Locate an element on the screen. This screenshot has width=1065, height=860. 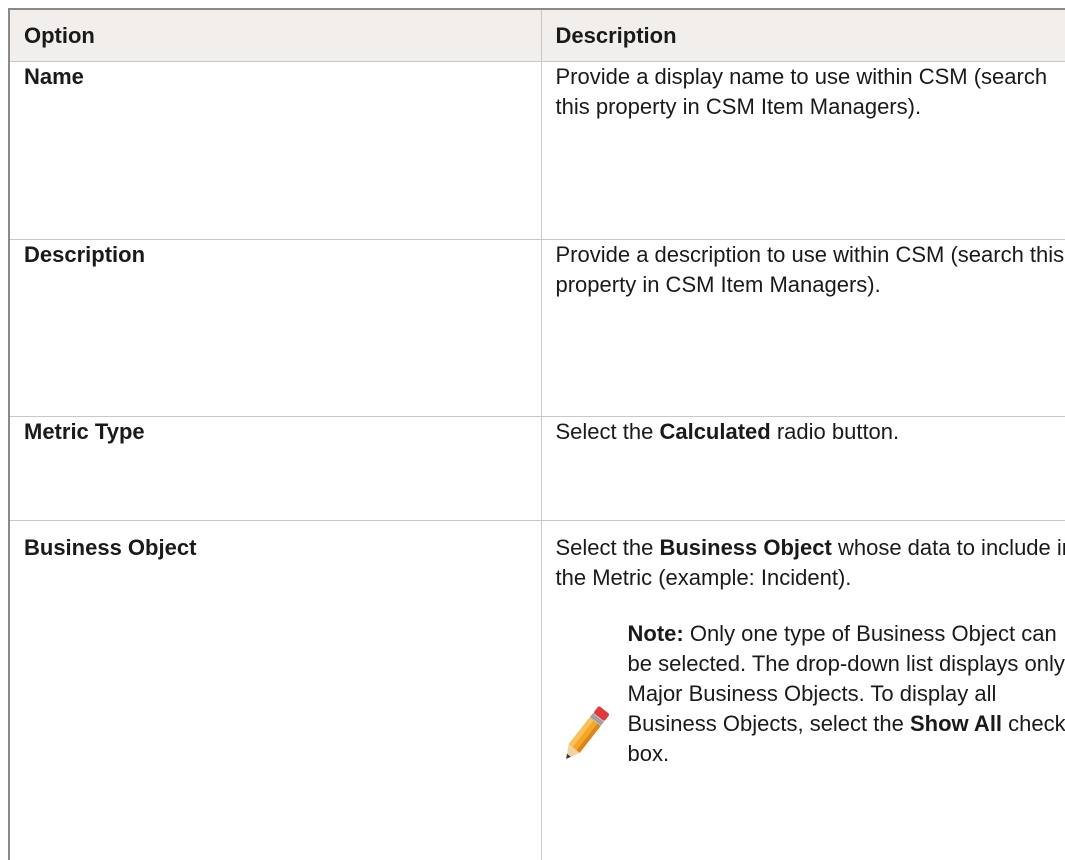
description-column-header: Description is located at coordinates (803, 35).